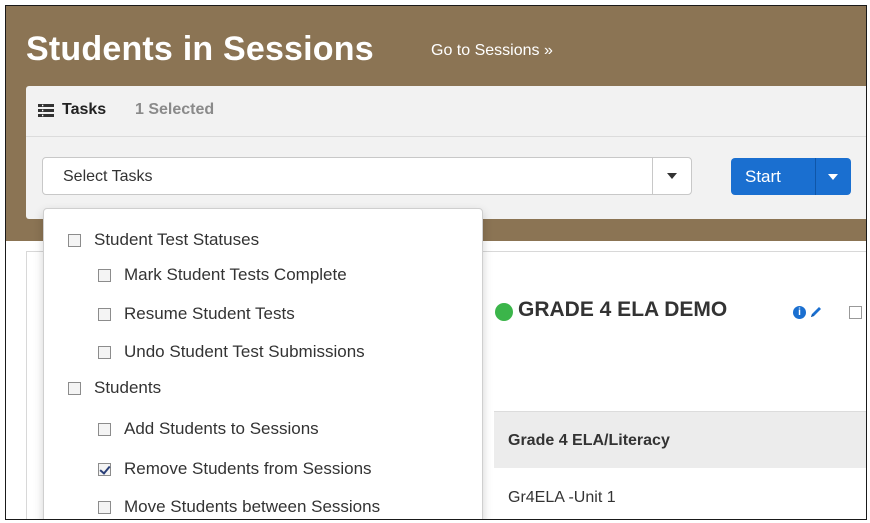 The height and width of the screenshot is (523, 870). Describe the element at coordinates (104, 469) in the screenshot. I see `checked-checkbox` at that location.